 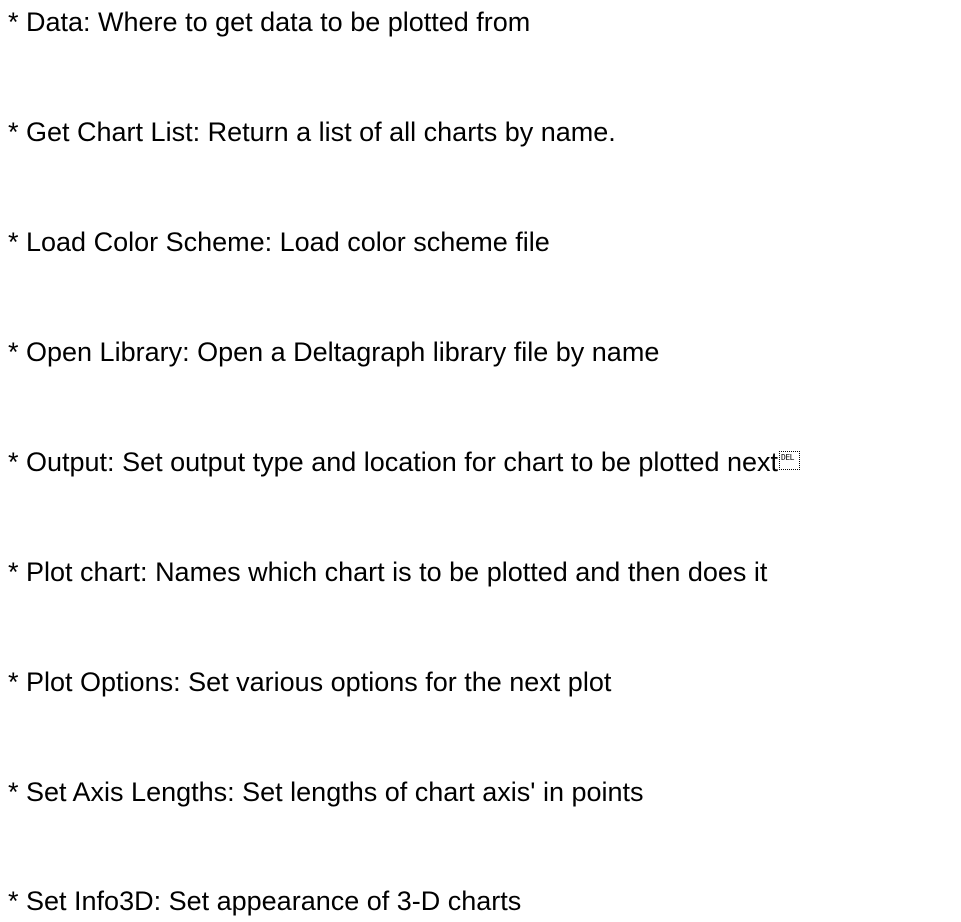 I want to click on del-control-char-icon: DEL, so click(x=790, y=461).